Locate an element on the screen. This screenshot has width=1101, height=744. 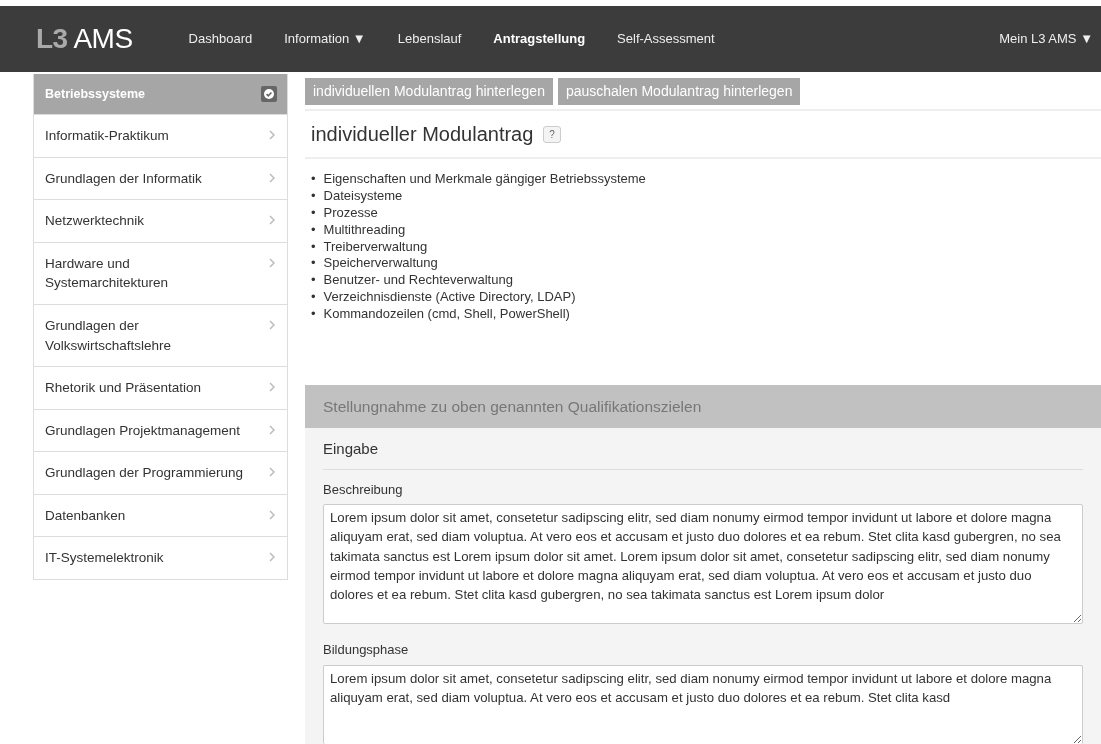
panel-header: Stellungnahme zu oben genannten Qualifikationszielen is located at coordinates (703, 407).